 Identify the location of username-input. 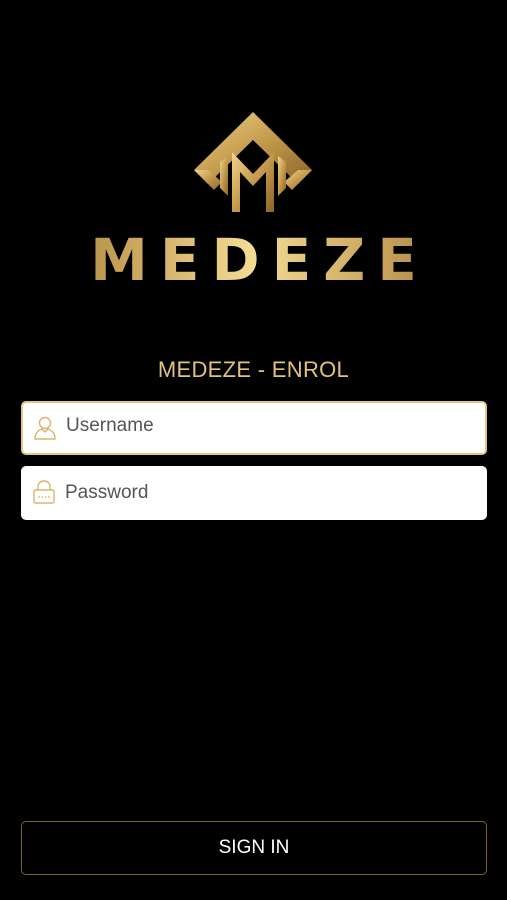
(270, 426).